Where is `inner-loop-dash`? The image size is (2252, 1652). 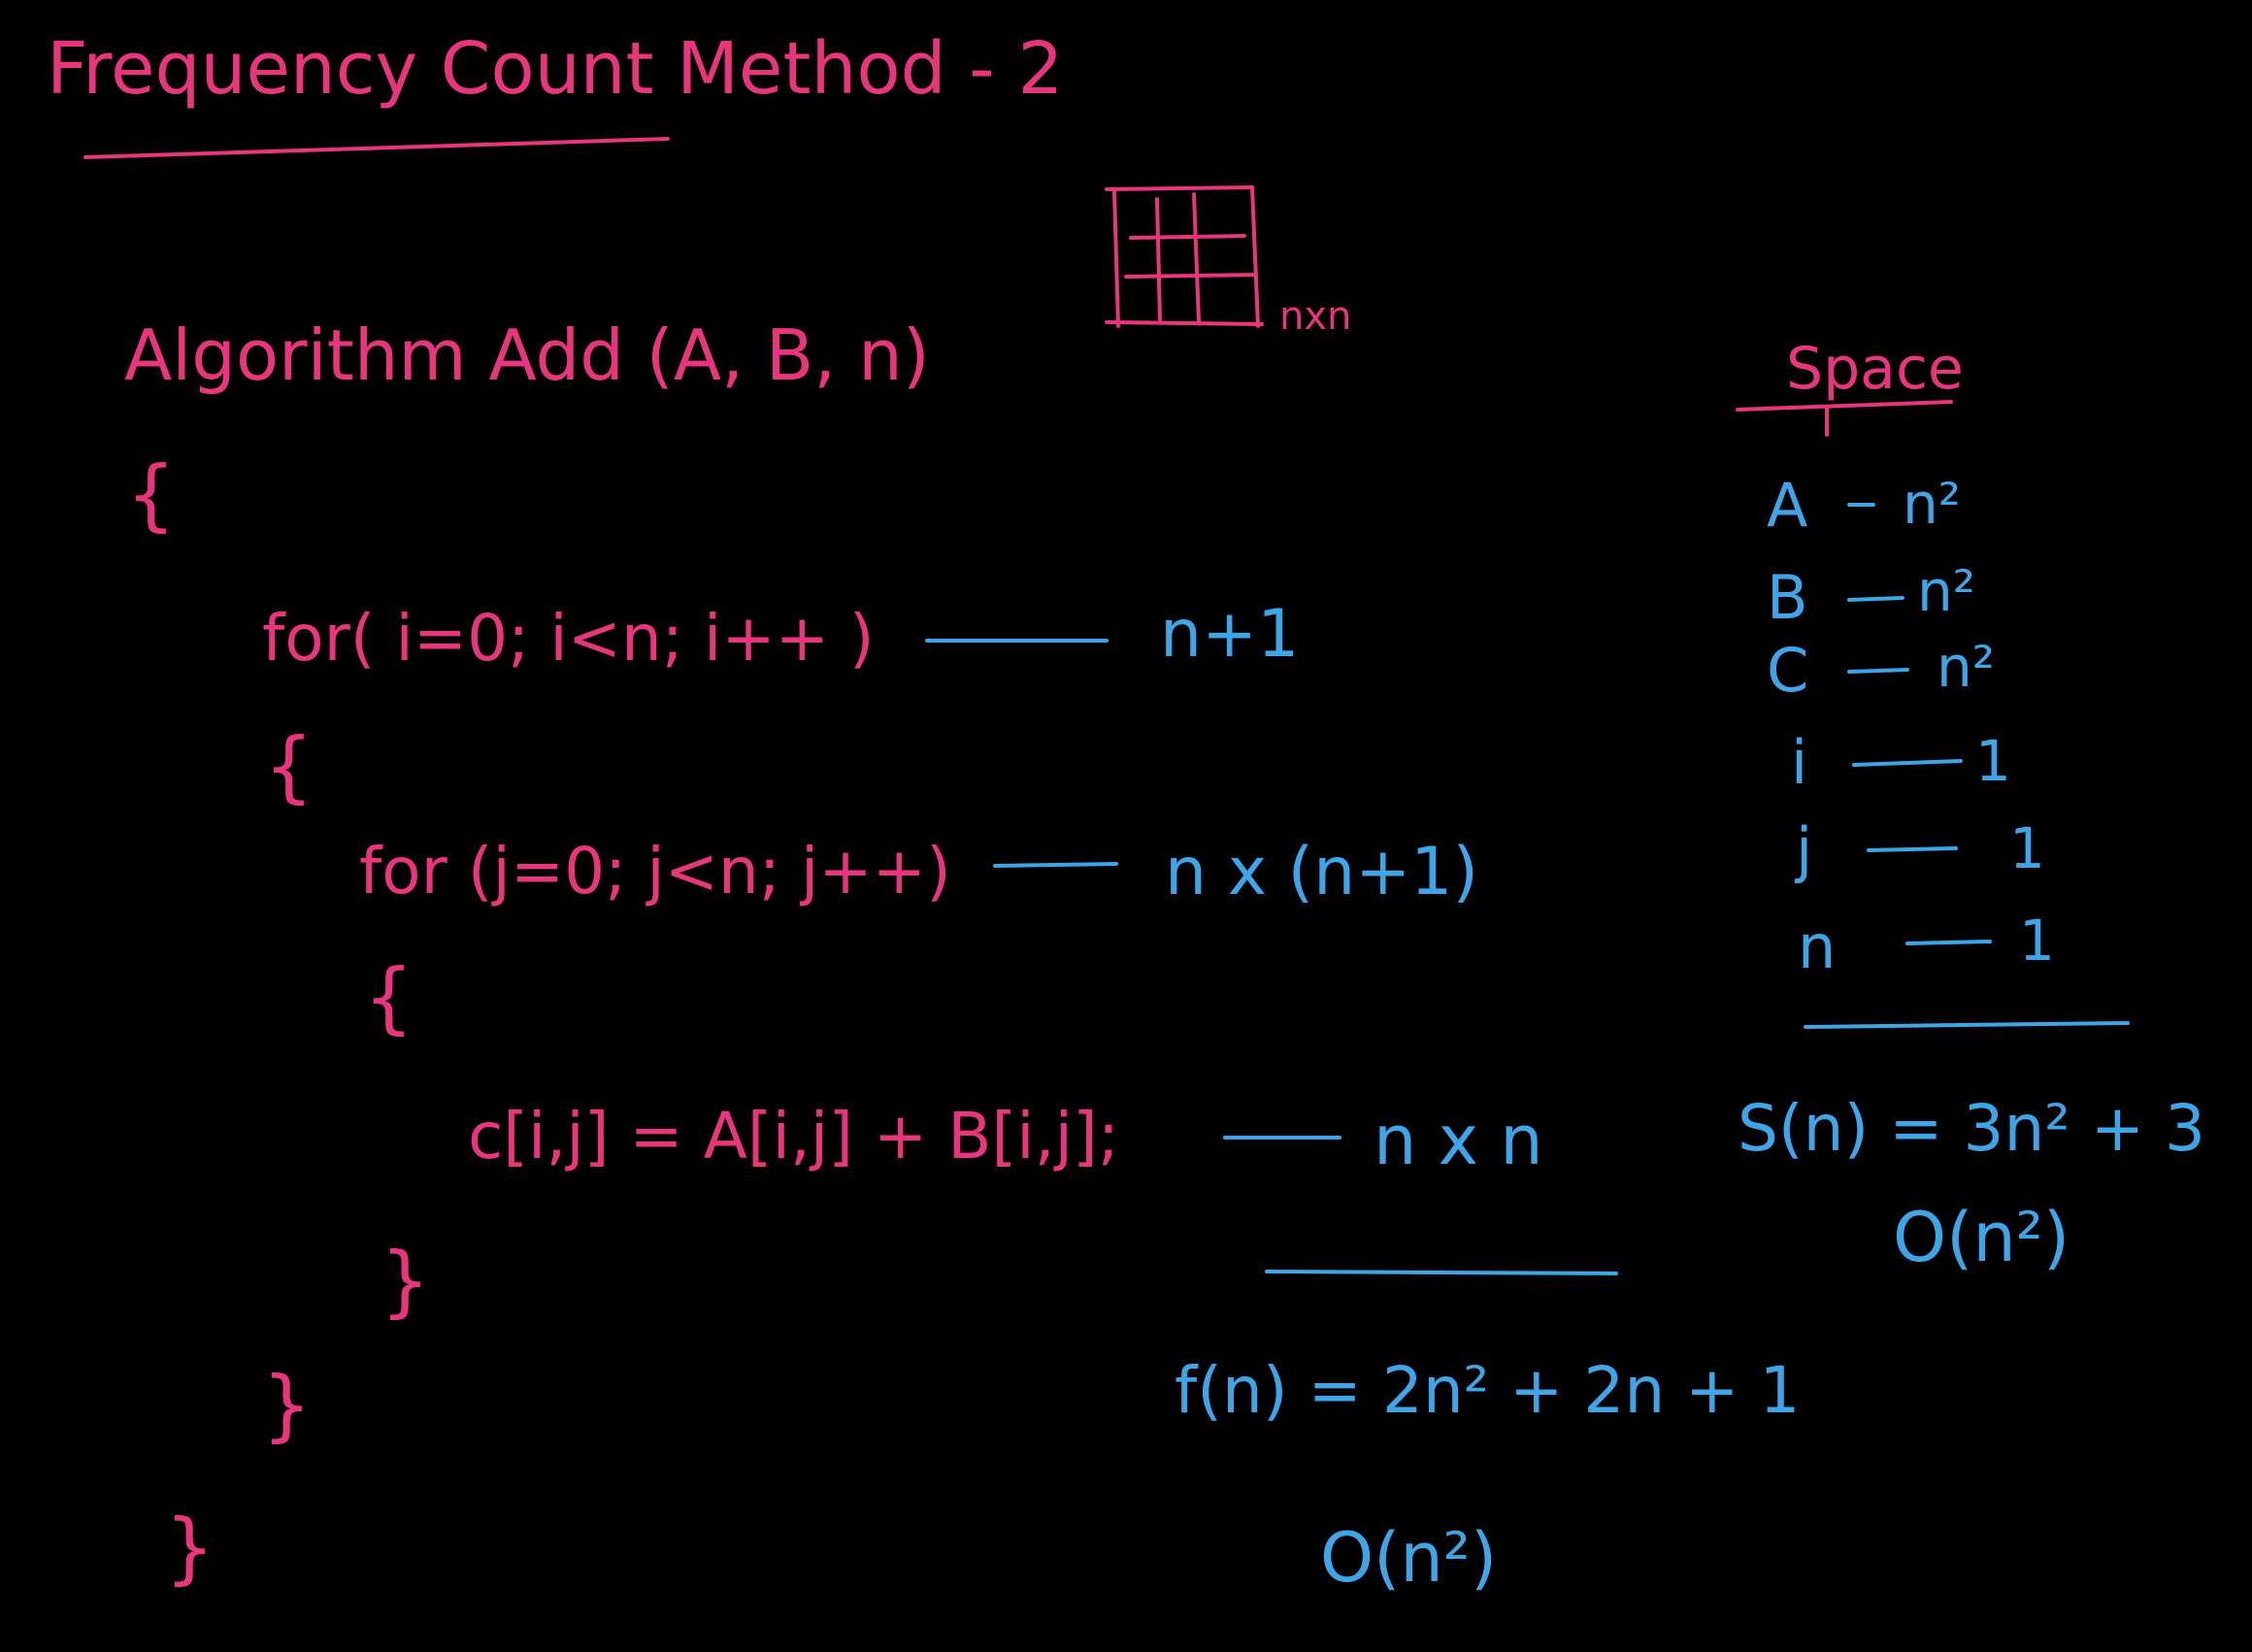
inner-loop-dash is located at coordinates (1056, 865).